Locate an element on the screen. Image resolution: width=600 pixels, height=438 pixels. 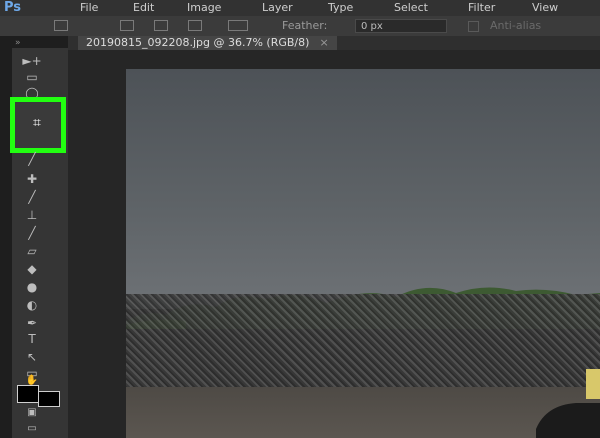
document-tab-bar: 20190815_092208.jpg @ 36.7% (RGB/8) × is located at coordinates (334, 43).